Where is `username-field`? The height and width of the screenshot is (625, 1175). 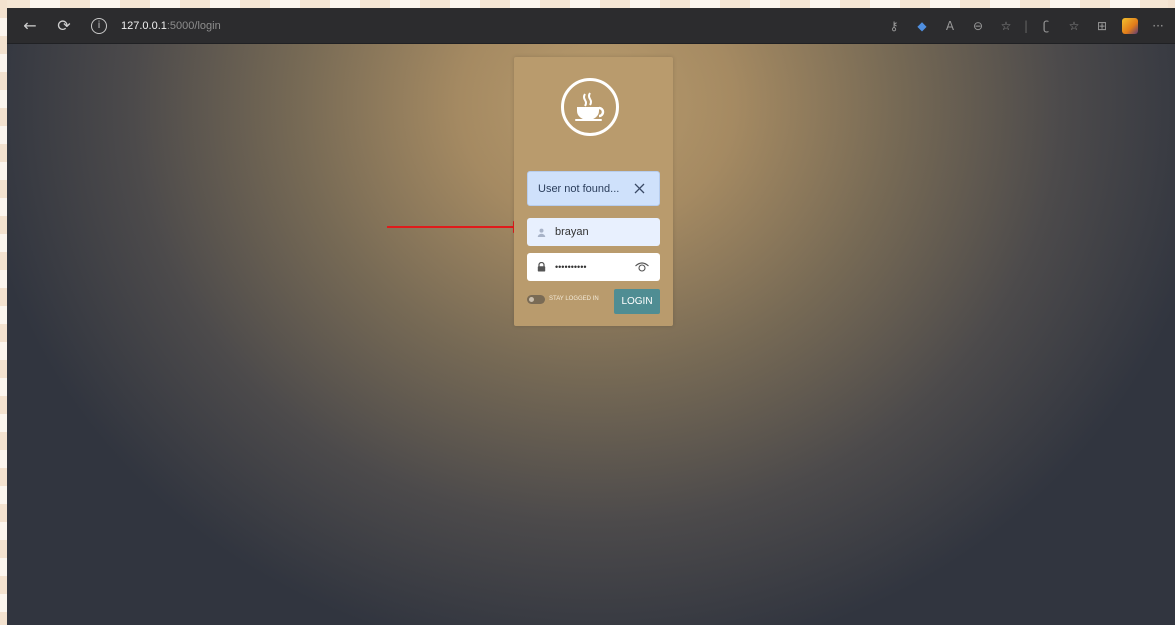 username-field is located at coordinates (593, 232).